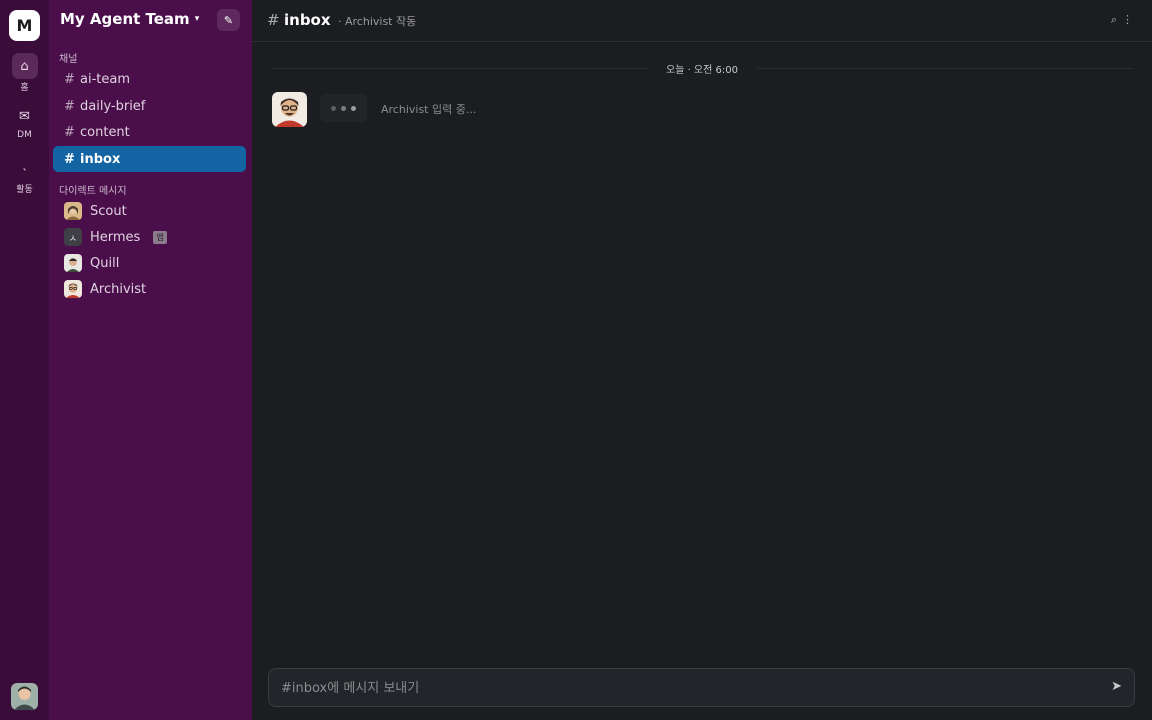 This screenshot has height=720, width=1152. What do you see at coordinates (1116, 686) in the screenshot?
I see `send-icon: ➤` at bounding box center [1116, 686].